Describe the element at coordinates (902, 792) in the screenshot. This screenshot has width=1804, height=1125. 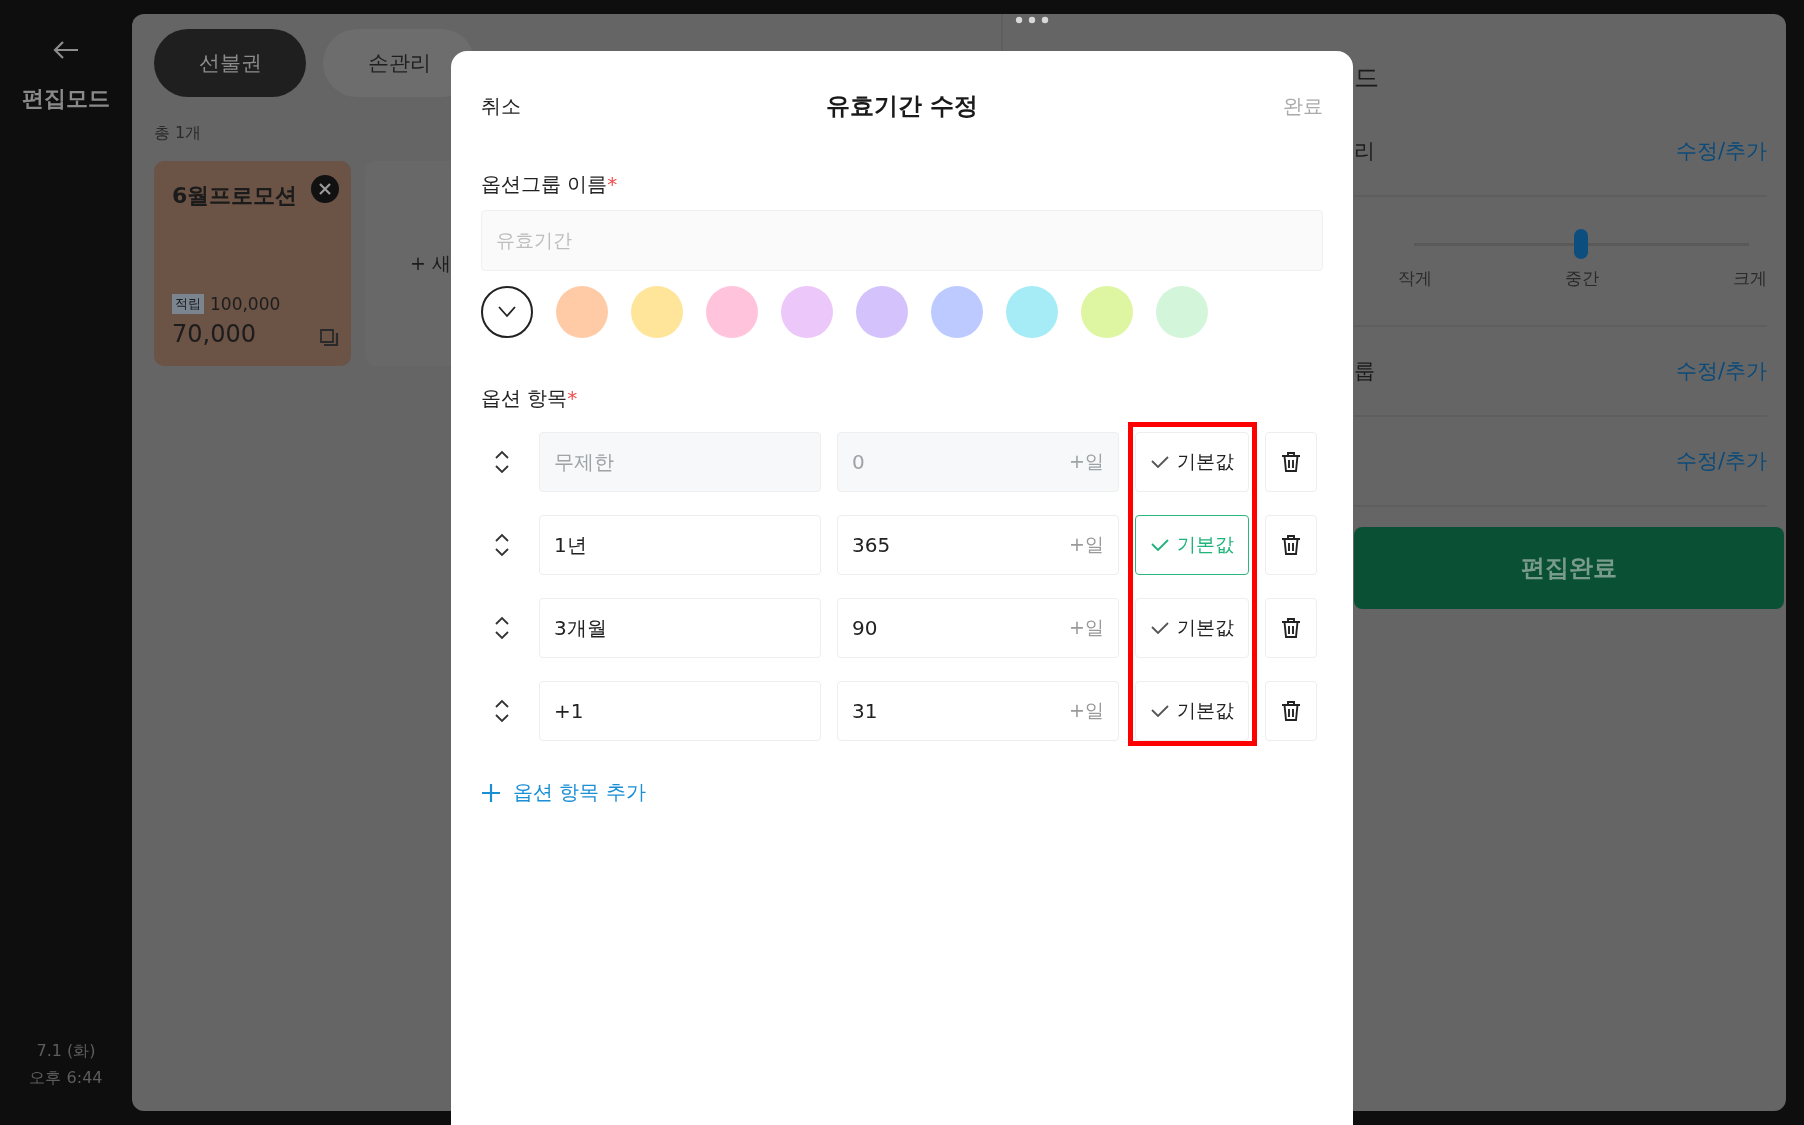
I see `add-option-link: 옵션 항목 추가` at that location.